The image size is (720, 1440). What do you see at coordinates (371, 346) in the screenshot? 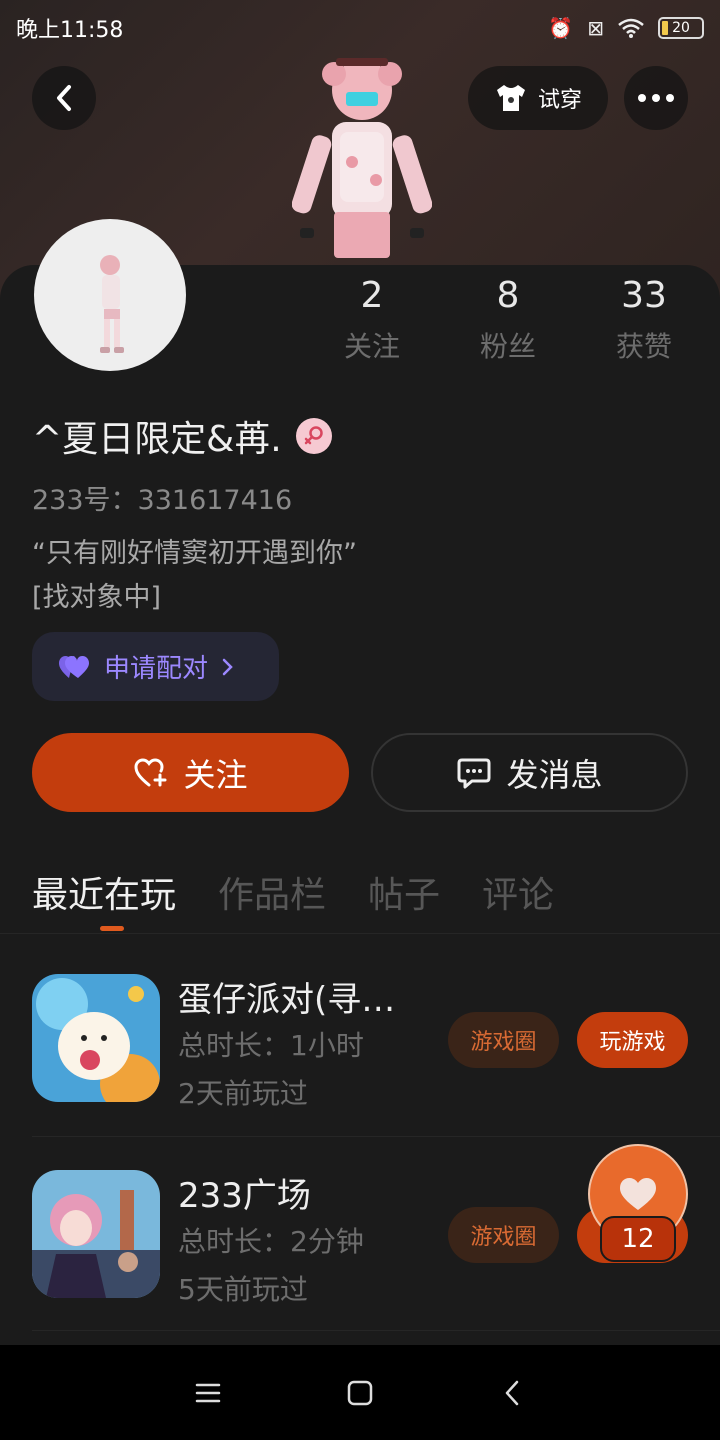
I see `following-label: 关注` at bounding box center [371, 346].